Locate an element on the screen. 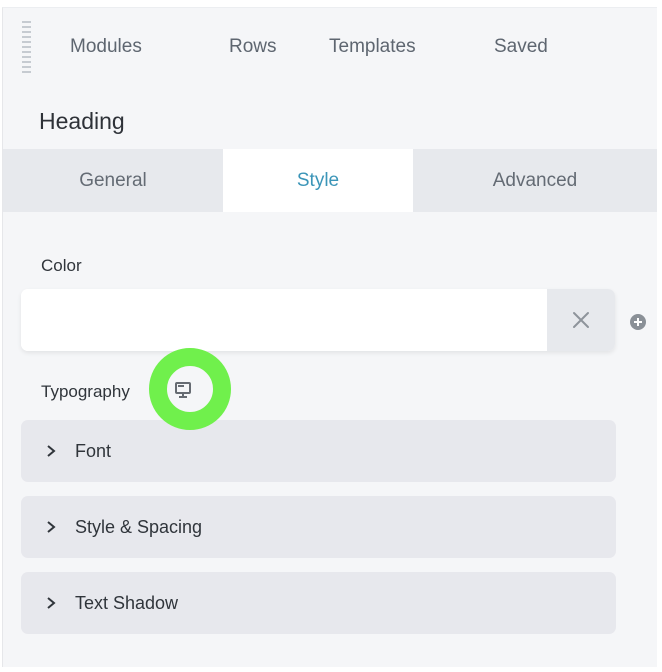 The width and height of the screenshot is (662, 672). clear-color-button is located at coordinates (581, 320).